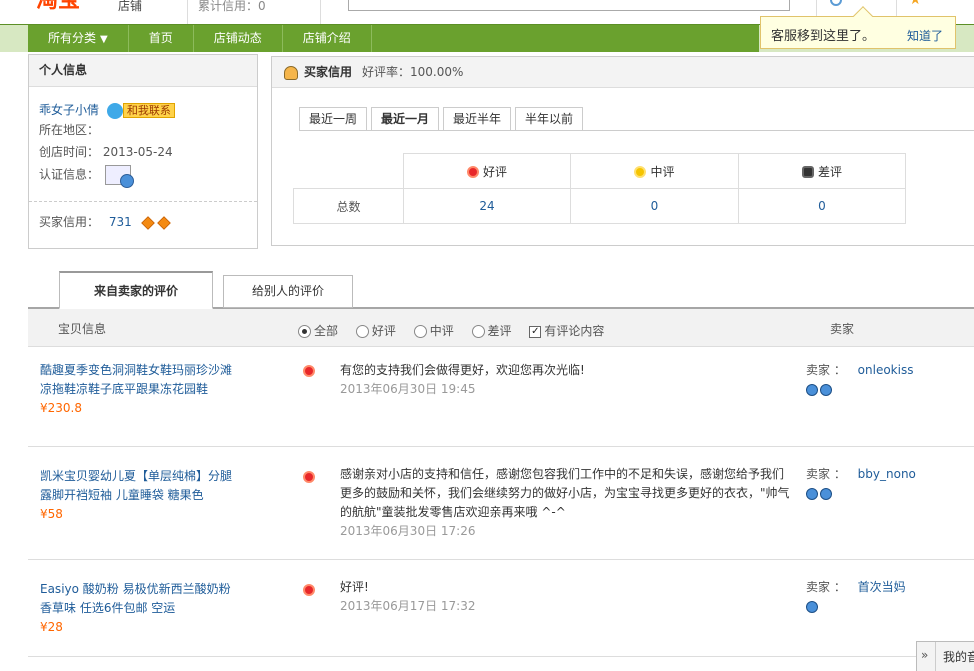  Describe the element at coordinates (566, 331) in the screenshot. I see `filter-has-content: ✓ 有评论内容` at that location.